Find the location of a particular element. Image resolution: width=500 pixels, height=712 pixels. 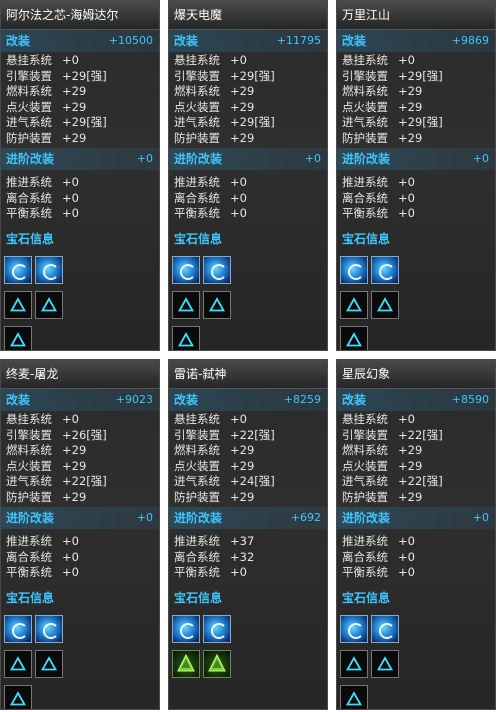

stat-row: 推进系统 +37 is located at coordinates (250, 542).